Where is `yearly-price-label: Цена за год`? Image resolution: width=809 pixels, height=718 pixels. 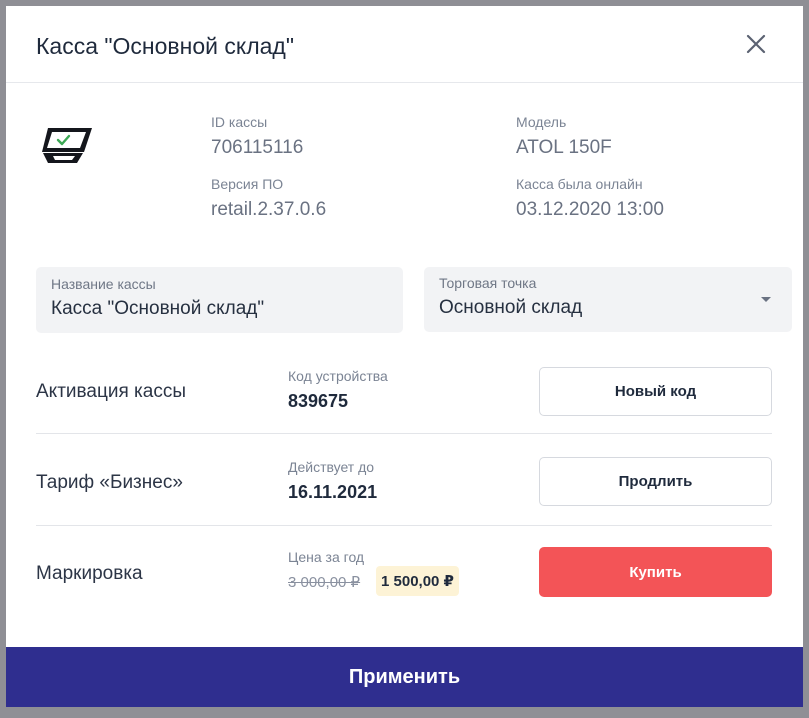
yearly-price-label: Цена за год is located at coordinates (326, 557).